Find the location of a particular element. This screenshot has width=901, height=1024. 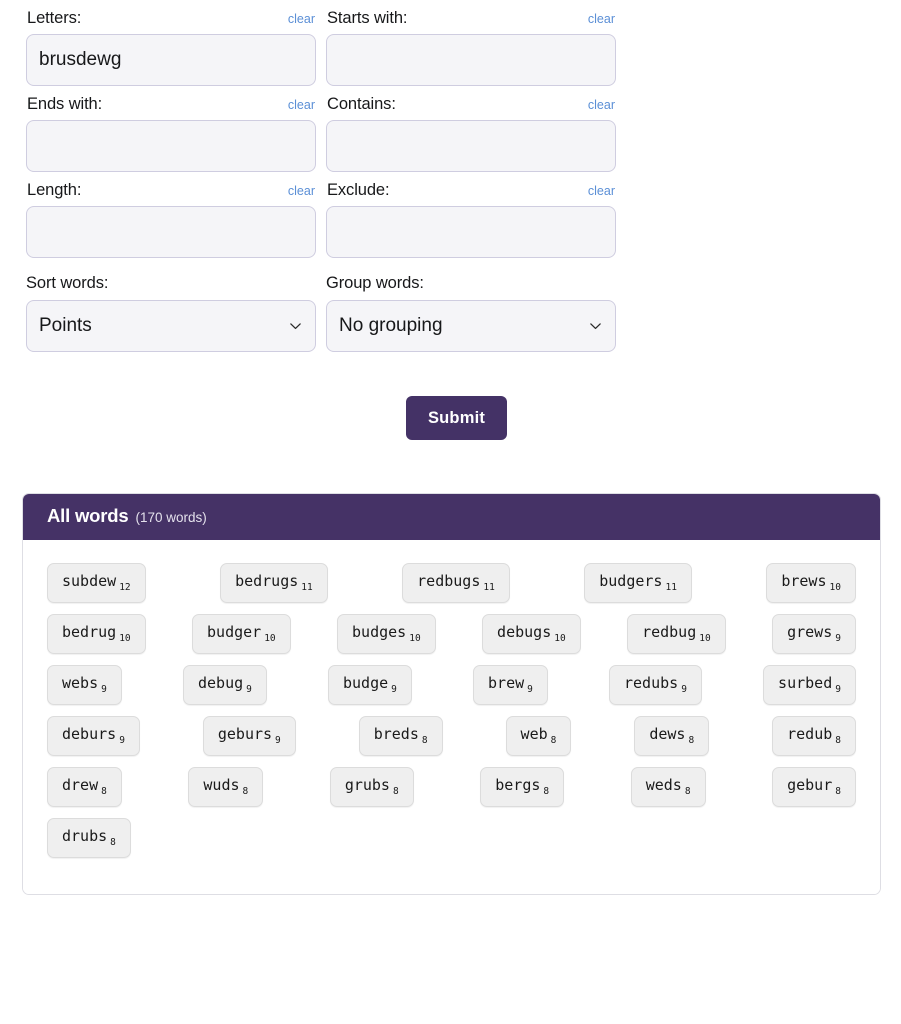

field-letters: Letters: clear is located at coordinates (171, 47).